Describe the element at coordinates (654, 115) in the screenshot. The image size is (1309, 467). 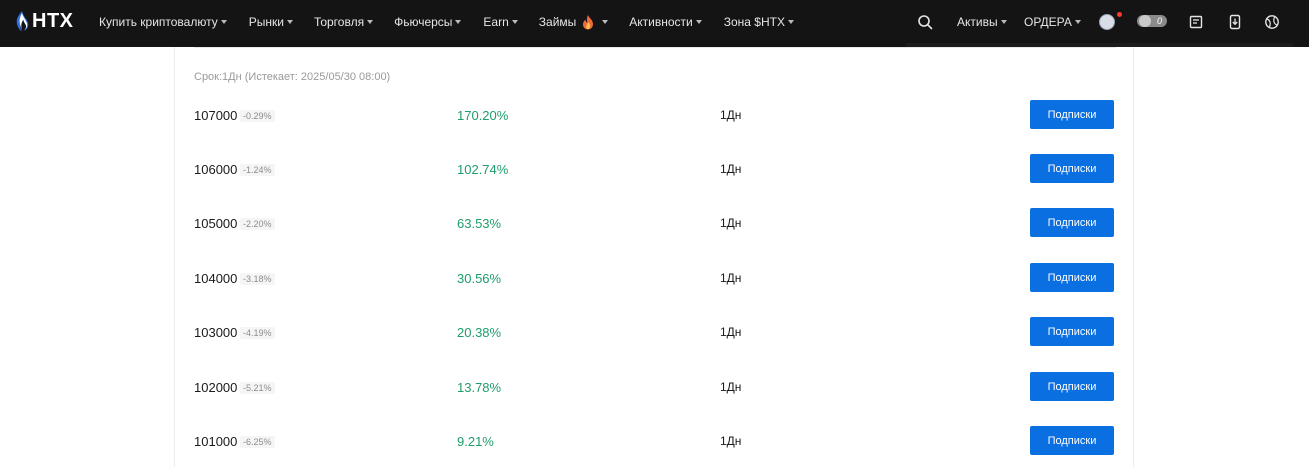
I see `table-row: 107000 -0.29% 170.20% 1Дн Подписки` at that location.